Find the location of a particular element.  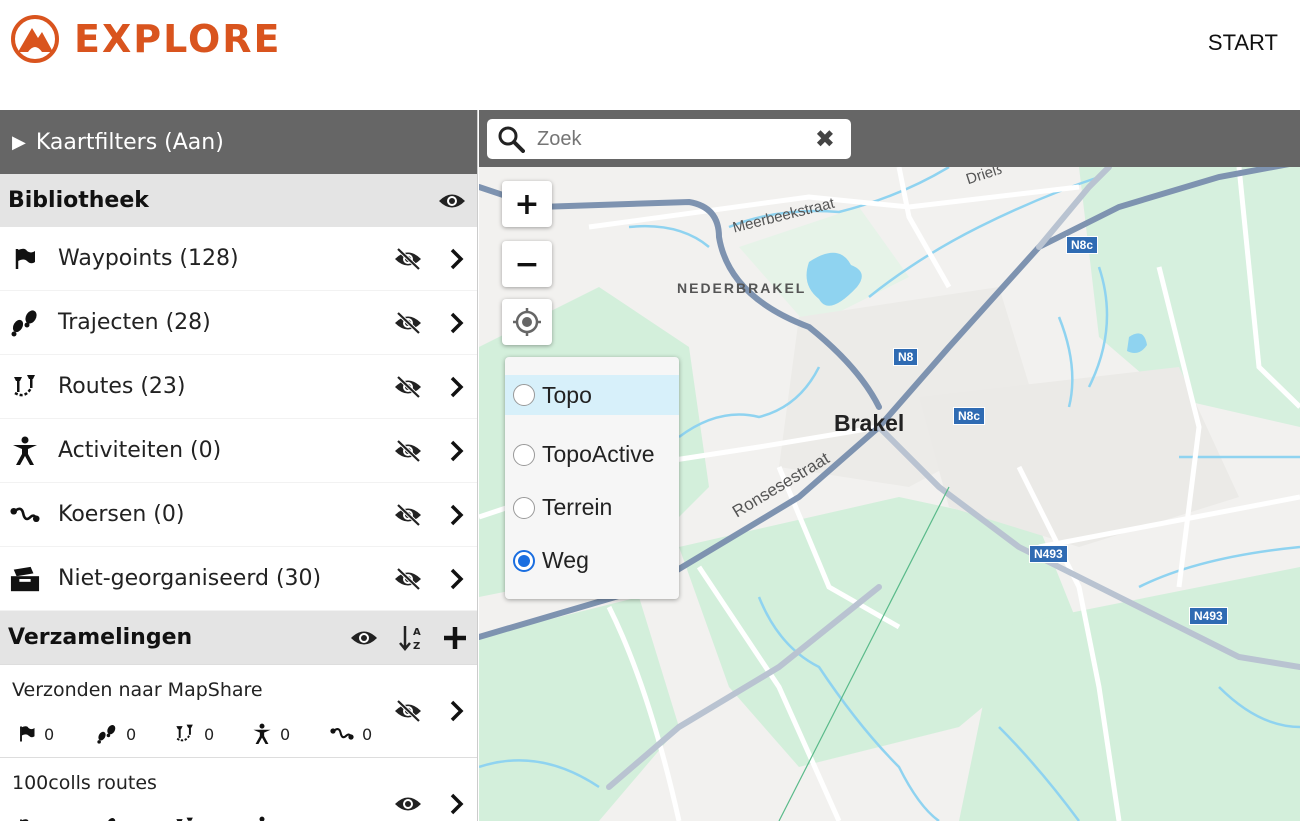

search-input is located at coordinates (676, 139).